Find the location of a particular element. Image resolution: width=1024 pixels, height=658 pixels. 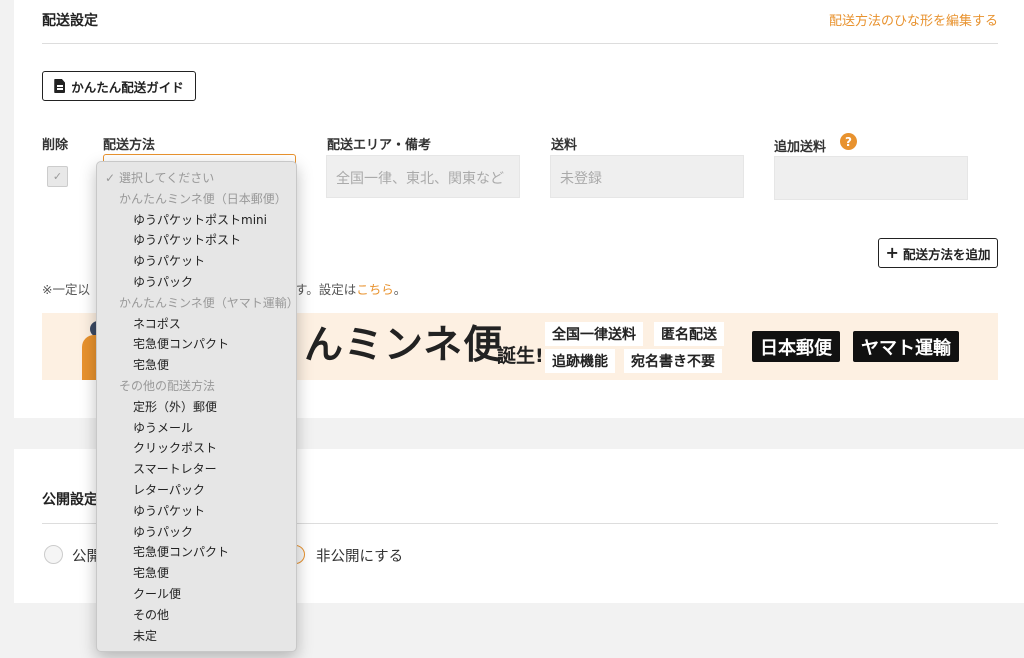

dropdown-group-label: かんたんミンネ便（ヤマト運輸） is located at coordinates (209, 302).